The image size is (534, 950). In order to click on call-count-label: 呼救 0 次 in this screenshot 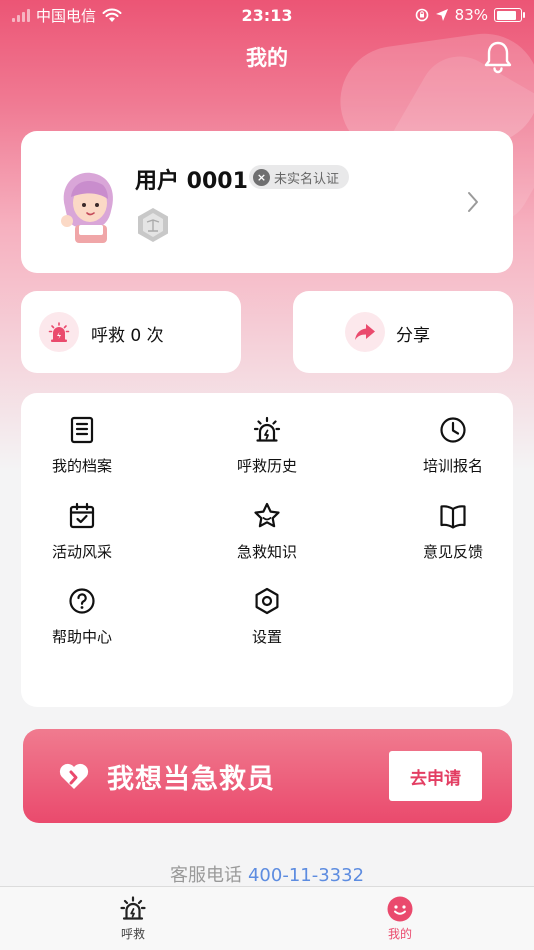, I will do `click(127, 336)`.